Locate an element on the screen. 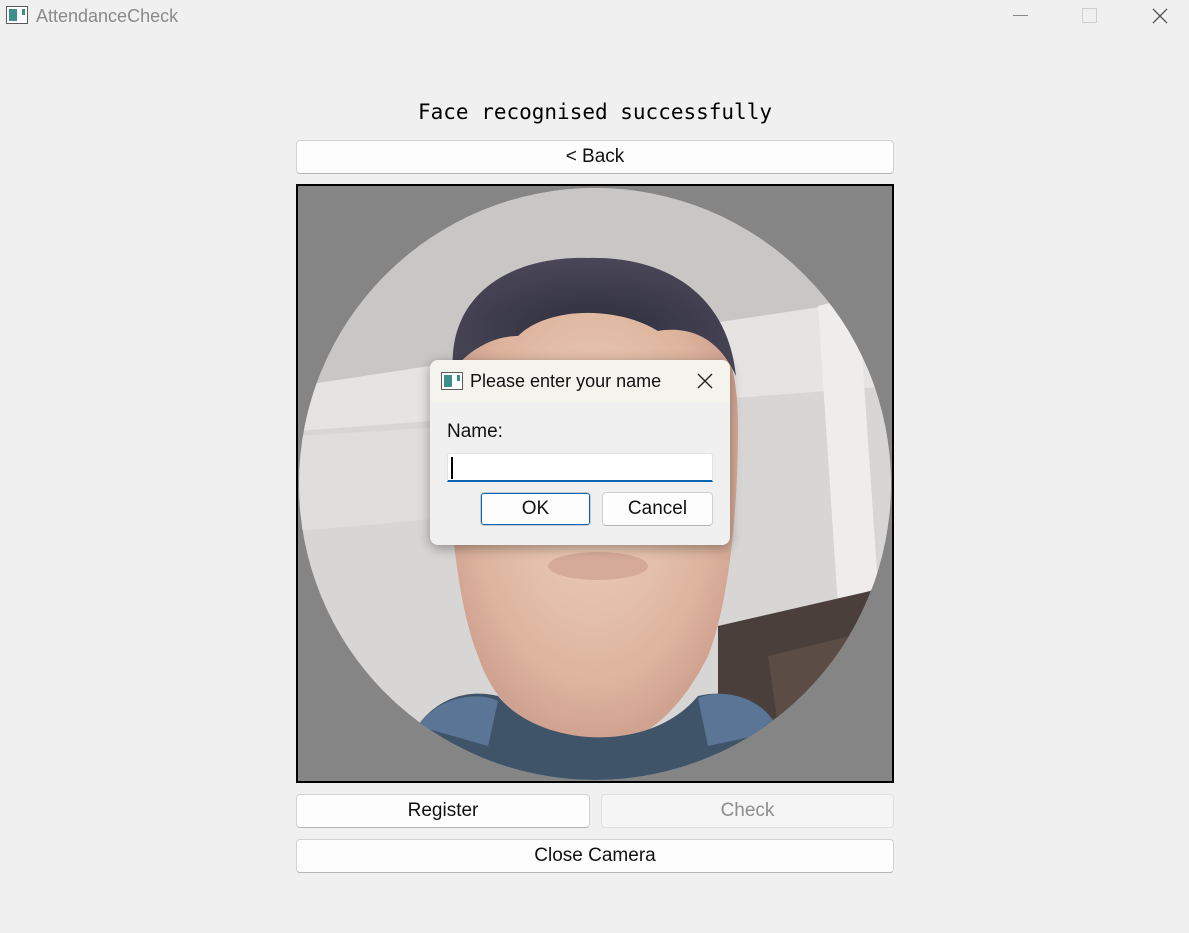  text-cursor is located at coordinates (452, 468).